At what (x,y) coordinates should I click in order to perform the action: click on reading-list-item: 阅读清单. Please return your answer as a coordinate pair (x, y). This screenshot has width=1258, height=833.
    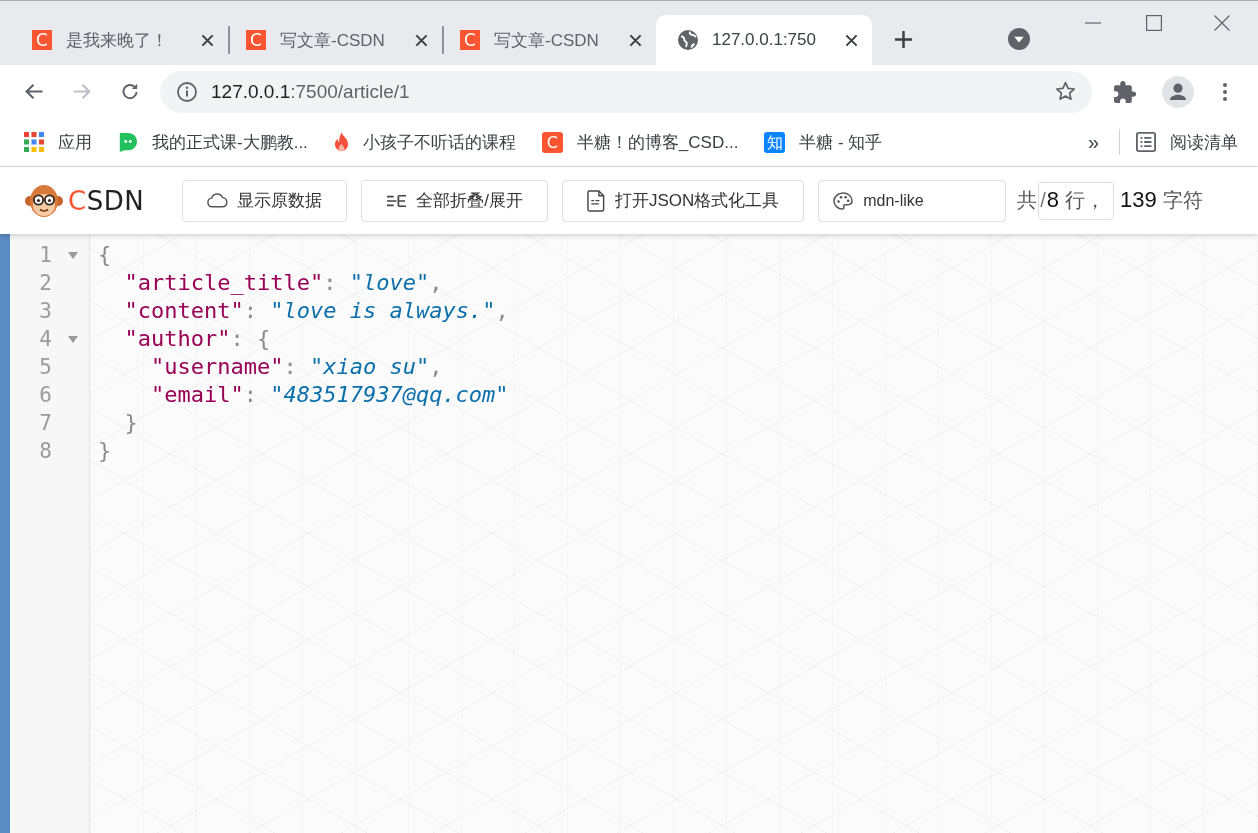
    Looking at the image, I should click on (1187, 142).